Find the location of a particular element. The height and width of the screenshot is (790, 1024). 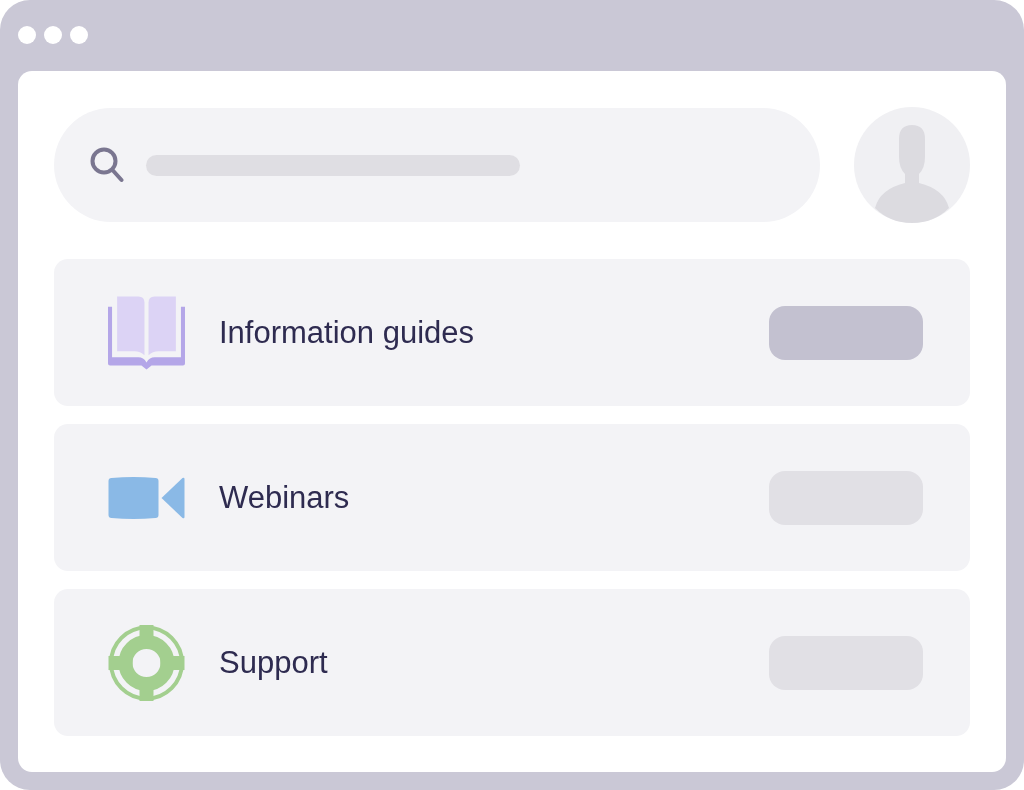

search-icon is located at coordinates (107, 165).